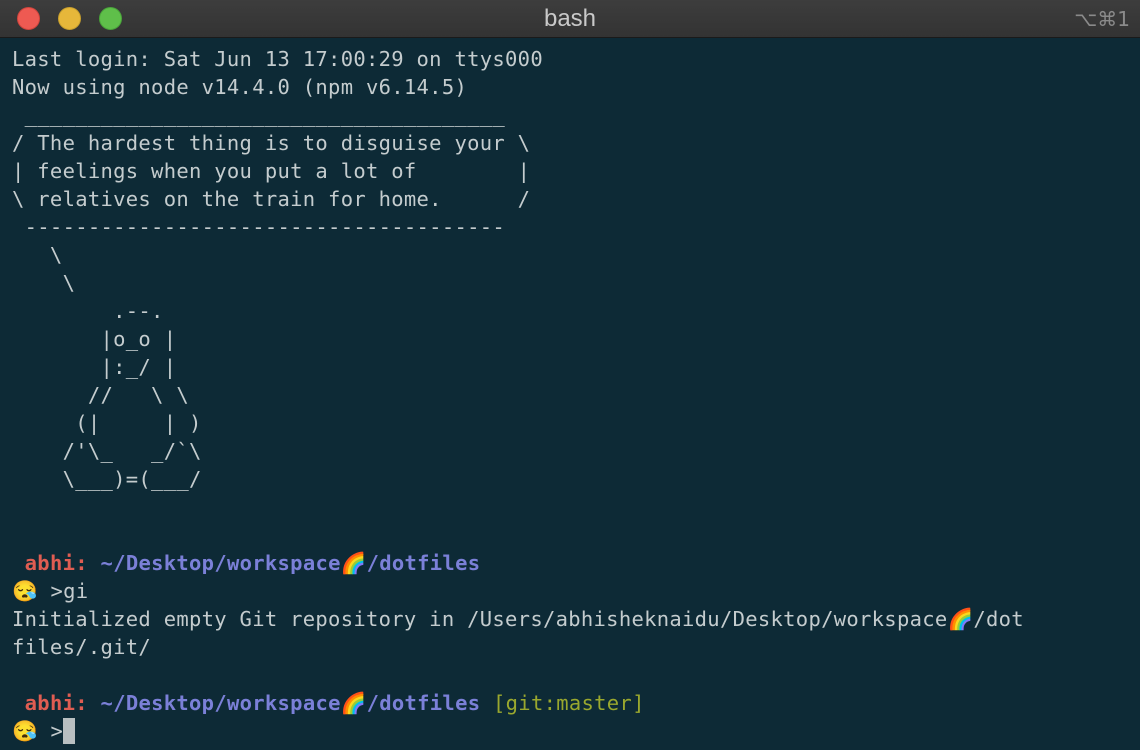  What do you see at coordinates (1102, 19) in the screenshot?
I see `window-shortcut: ⌥⌘1` at bounding box center [1102, 19].